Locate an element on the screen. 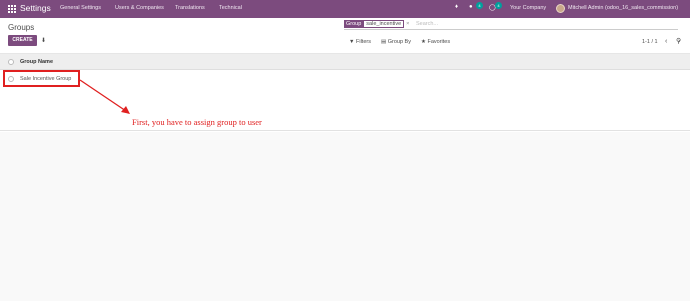  activity-badge: 4 is located at coordinates (498, 5).